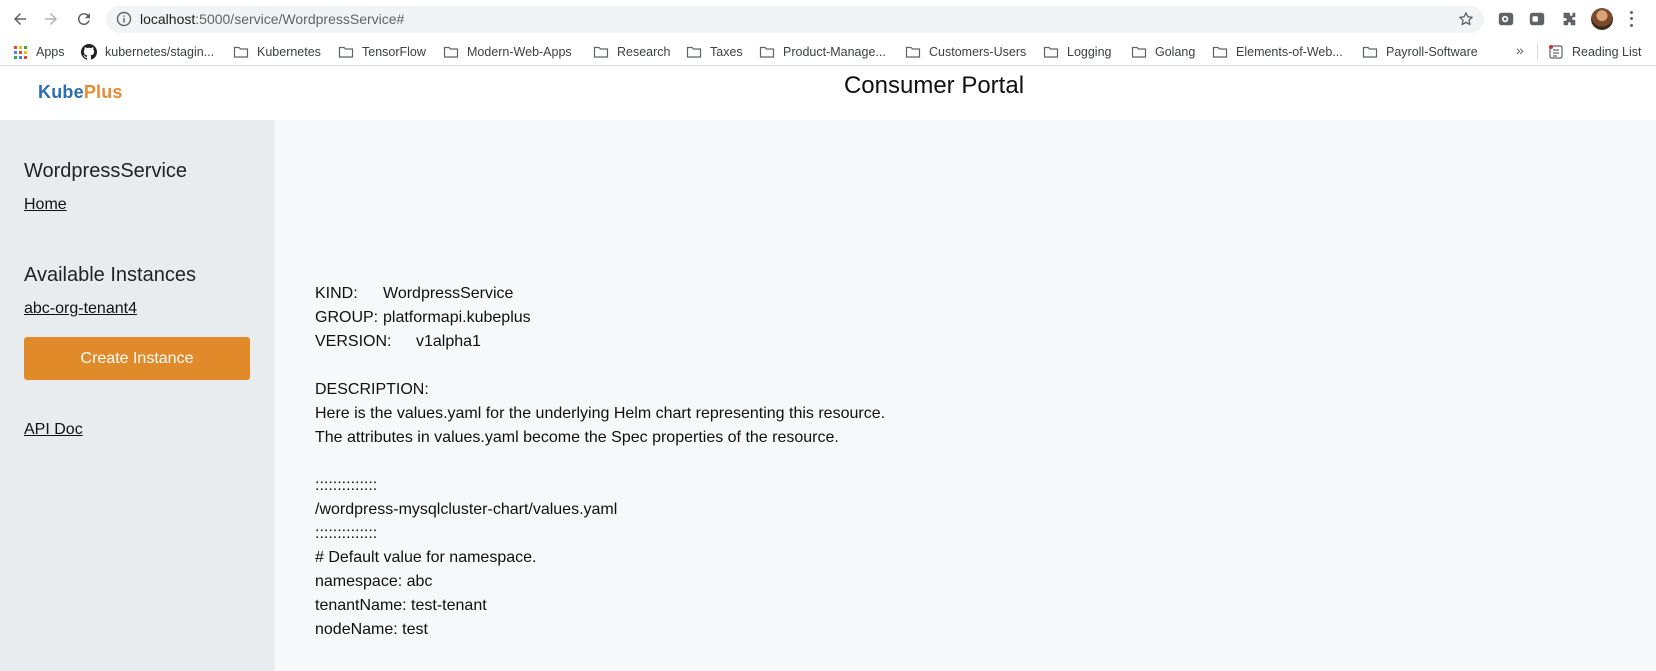 Image resolution: width=1656 pixels, height=671 pixels. What do you see at coordinates (795, 19) in the screenshot?
I see `address-bar: localhost:5000/service/WordpressService#` at bounding box center [795, 19].